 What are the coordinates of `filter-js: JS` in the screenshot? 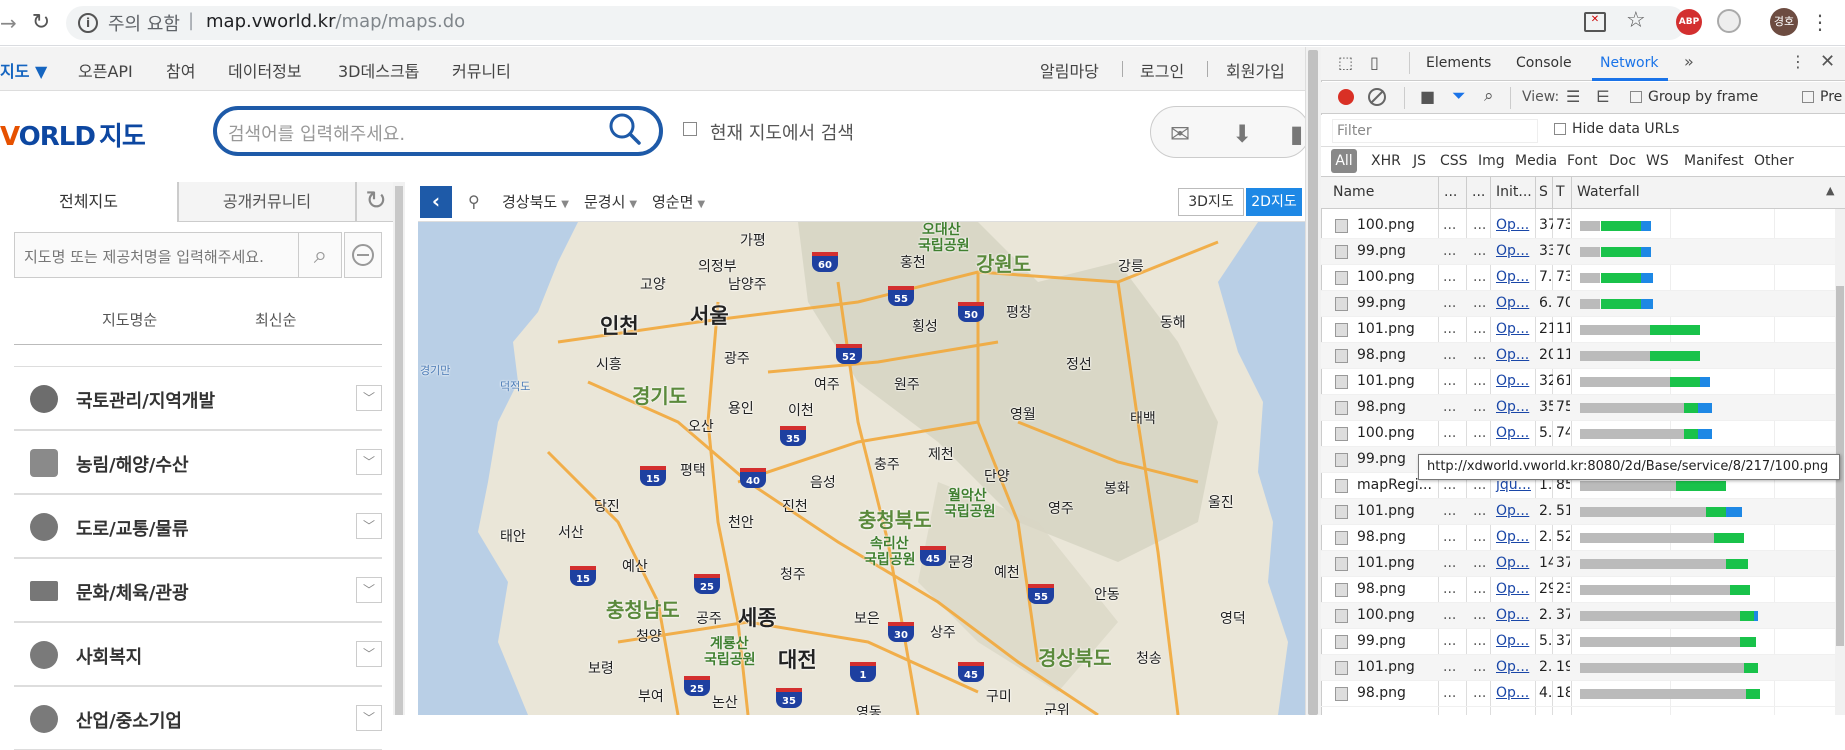 It's located at (1419, 161).